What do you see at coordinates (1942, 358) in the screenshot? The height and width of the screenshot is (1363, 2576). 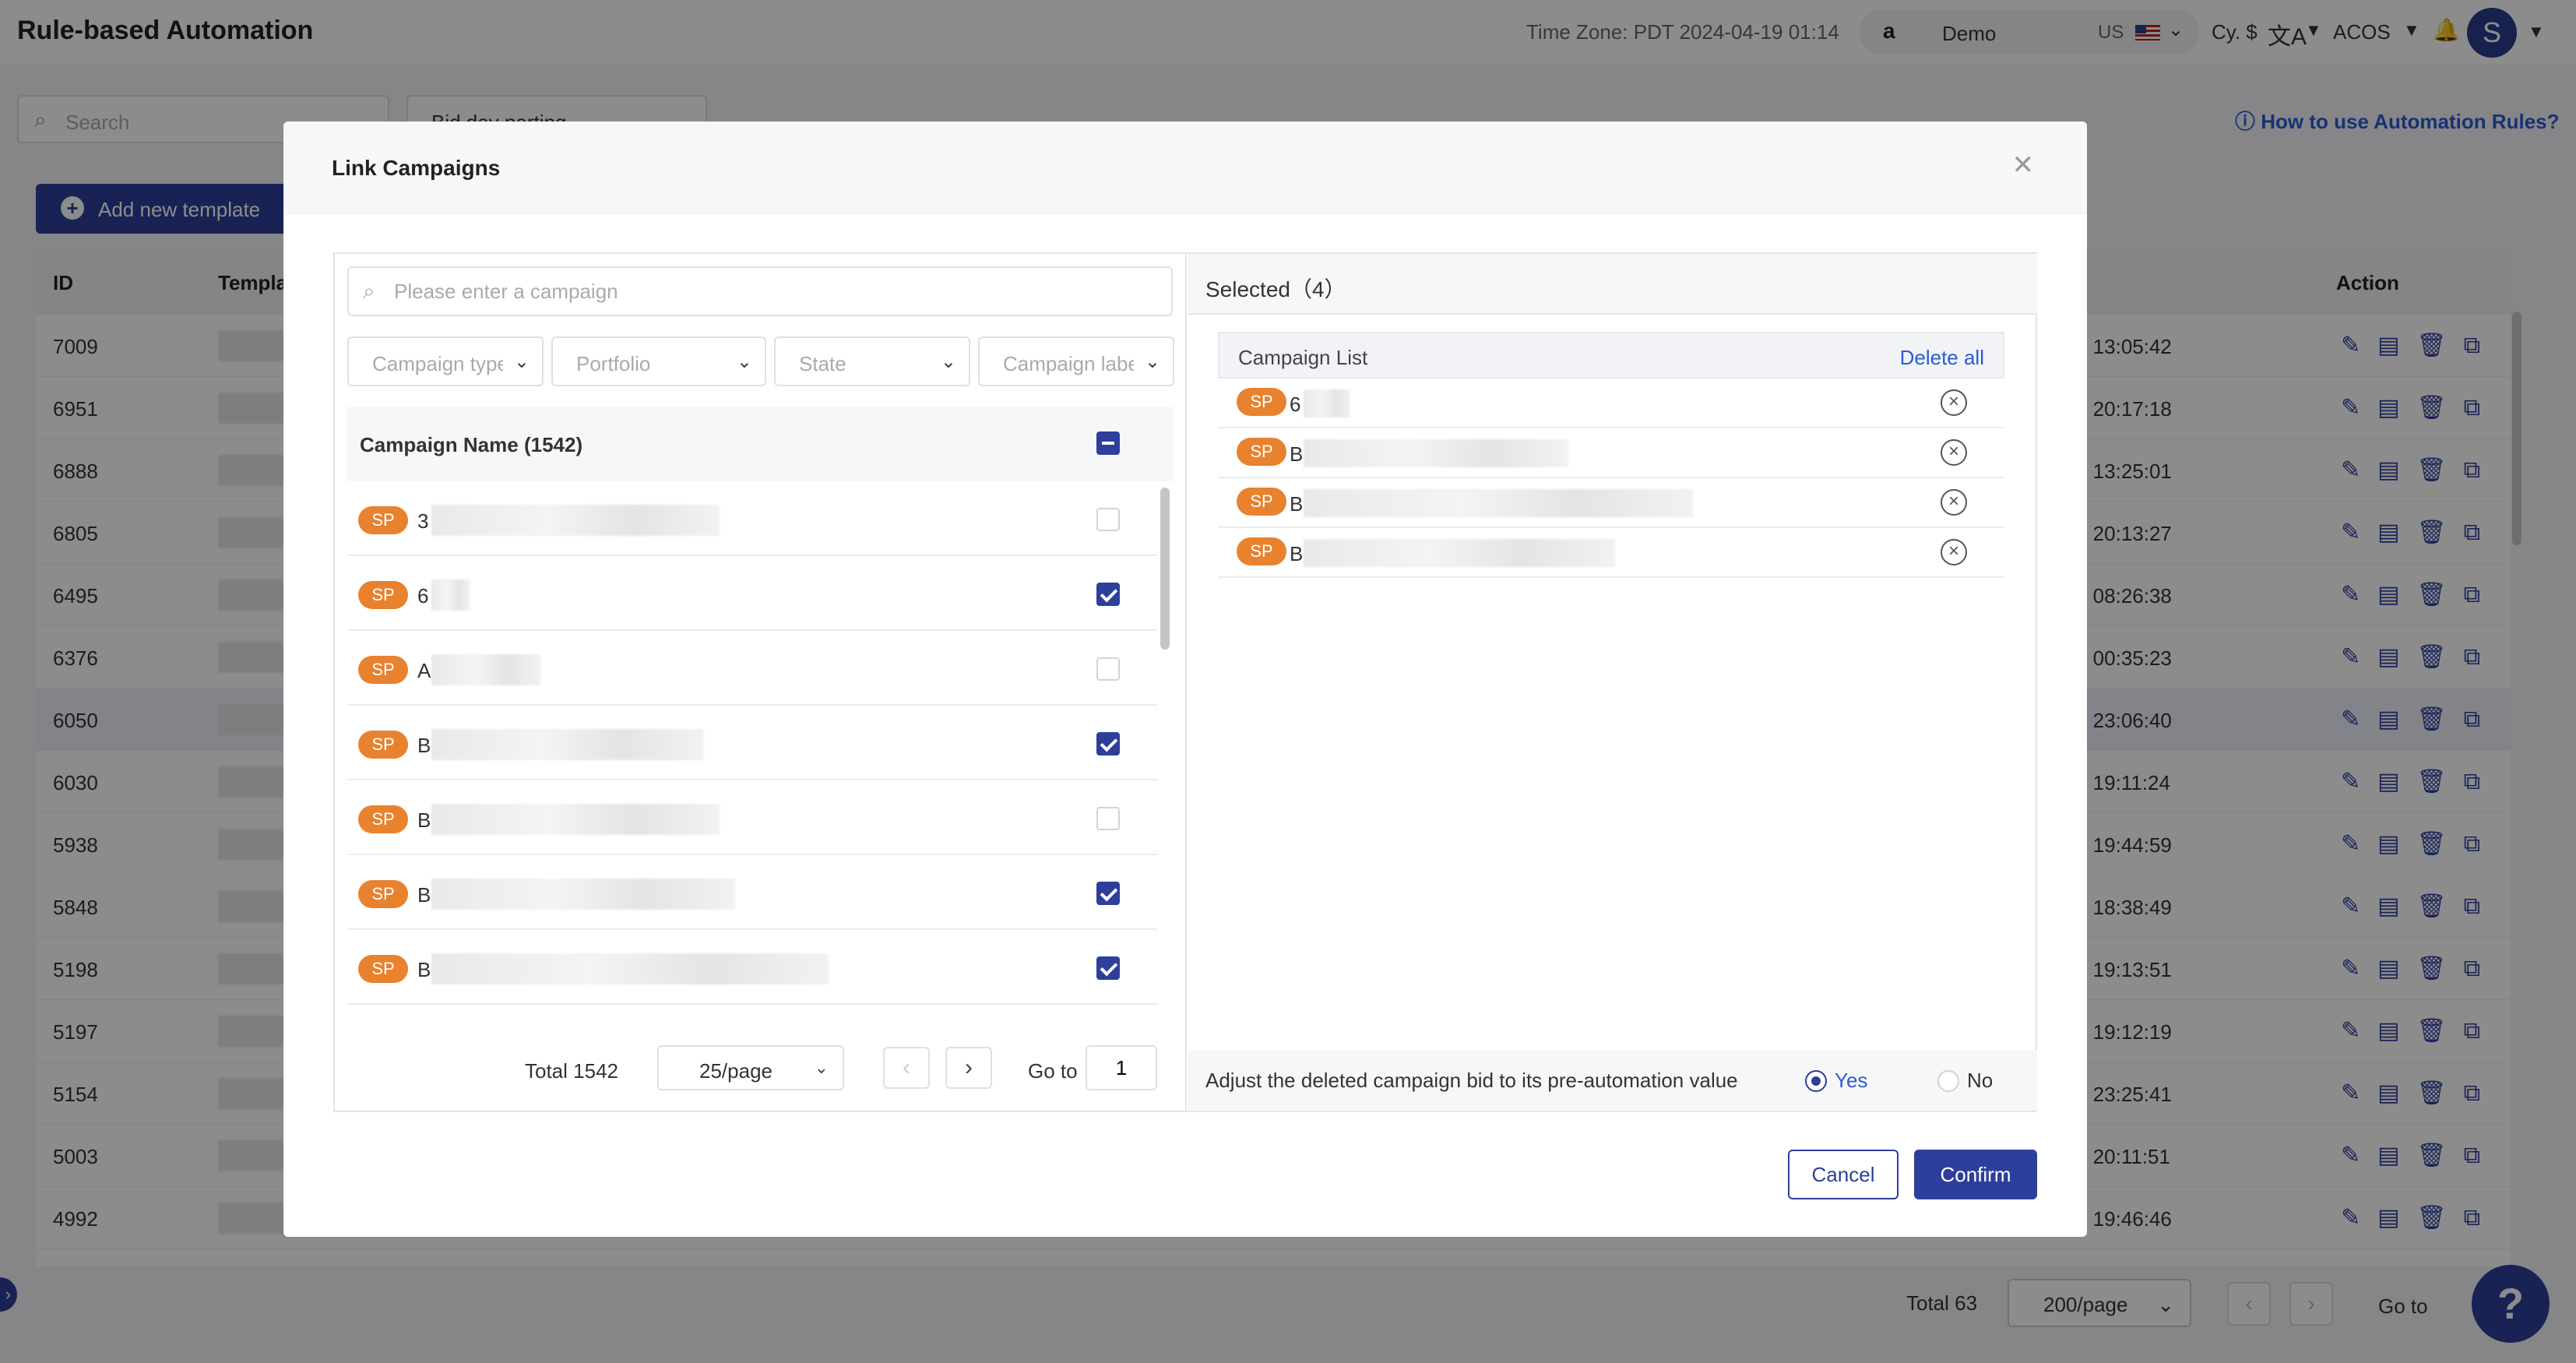 I see `delete-all-button: Delete all` at bounding box center [1942, 358].